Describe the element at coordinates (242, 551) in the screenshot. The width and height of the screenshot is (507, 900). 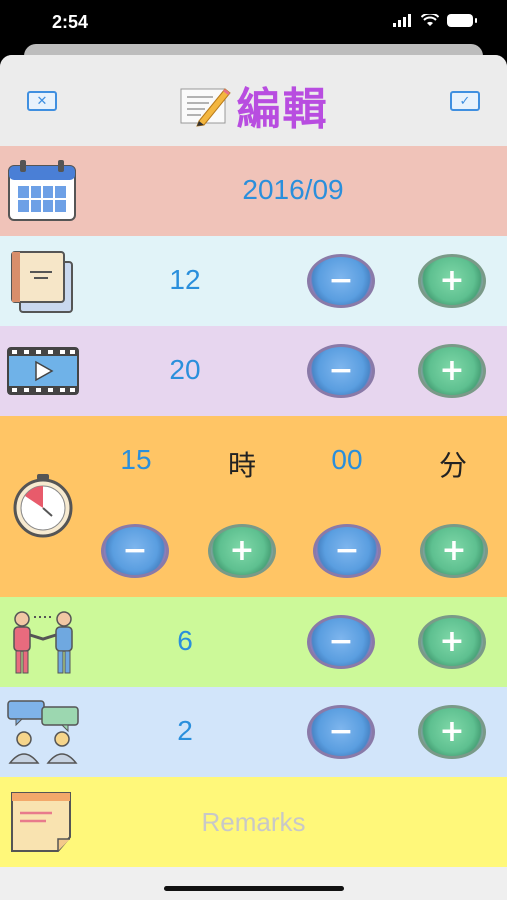
I see `hour-plus-button: +` at that location.